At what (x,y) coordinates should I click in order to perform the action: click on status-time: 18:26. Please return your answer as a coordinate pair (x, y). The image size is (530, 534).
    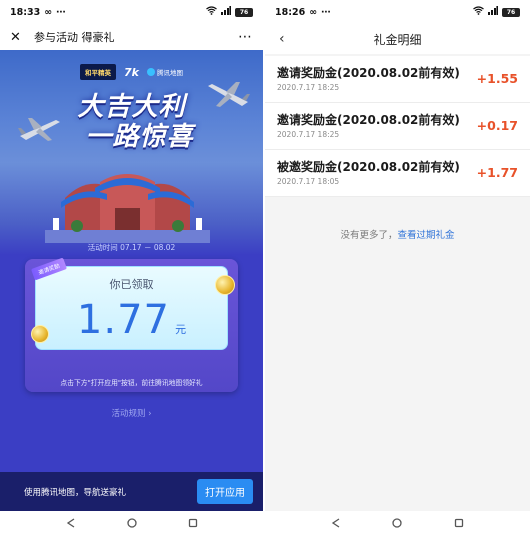
    Looking at the image, I should click on (290, 12).